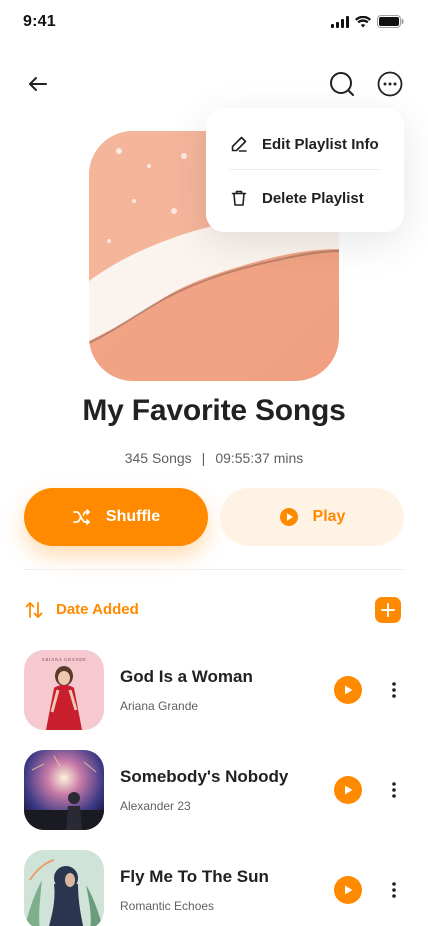 This screenshot has height=926, width=428. What do you see at coordinates (186, 676) in the screenshot?
I see `song-title: God Is a Woman` at bounding box center [186, 676].